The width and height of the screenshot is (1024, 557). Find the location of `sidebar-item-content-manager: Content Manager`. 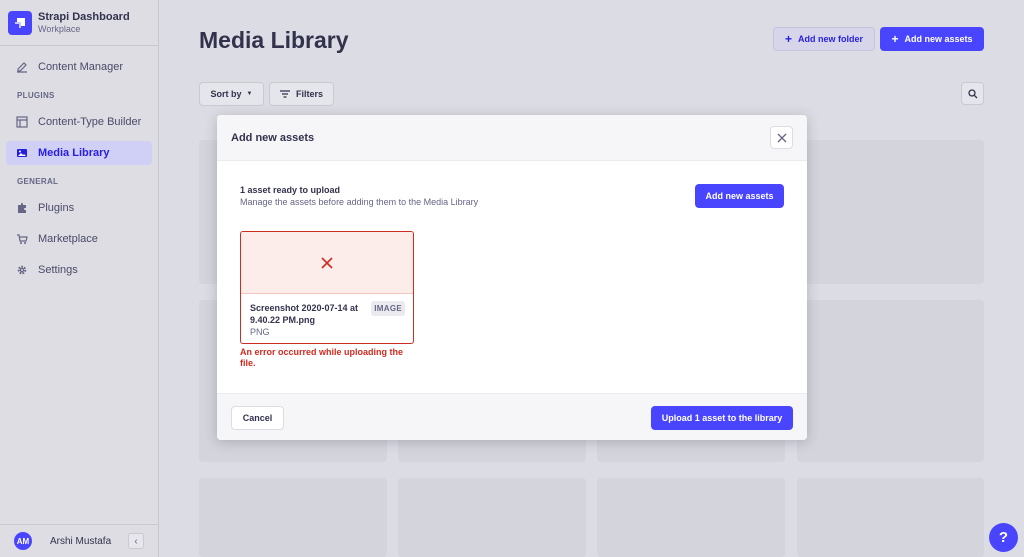

sidebar-item-content-manager: Content Manager is located at coordinates (79, 67).